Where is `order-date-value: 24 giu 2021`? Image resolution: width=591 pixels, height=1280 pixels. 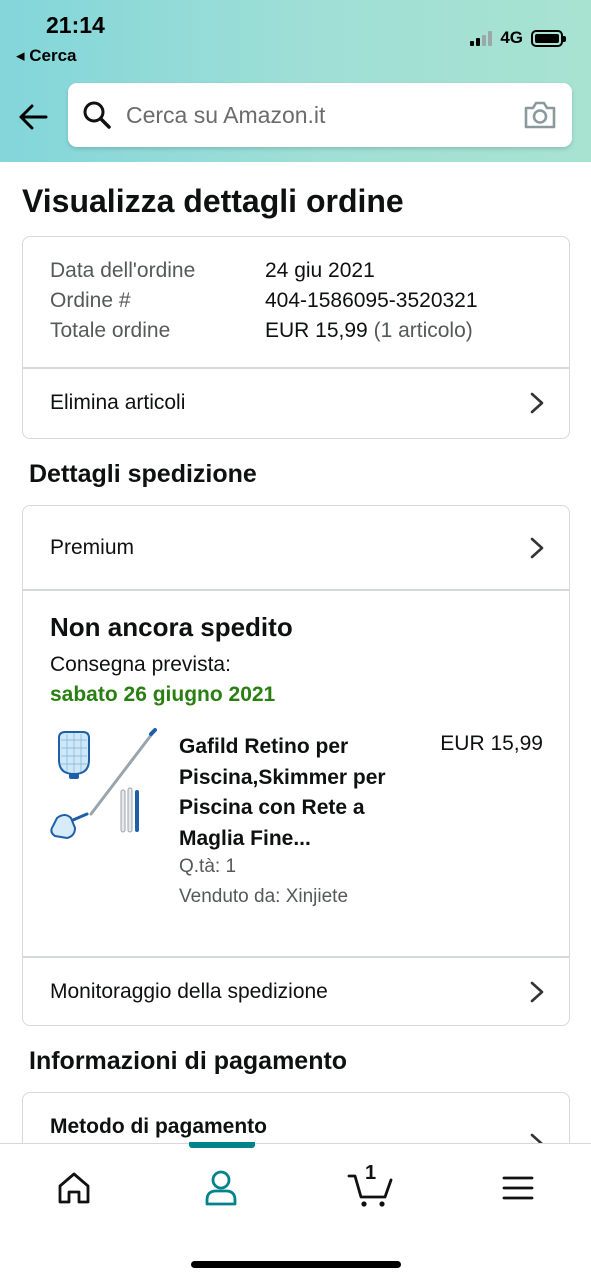
order-date-value: 24 giu 2021 is located at coordinates (320, 270).